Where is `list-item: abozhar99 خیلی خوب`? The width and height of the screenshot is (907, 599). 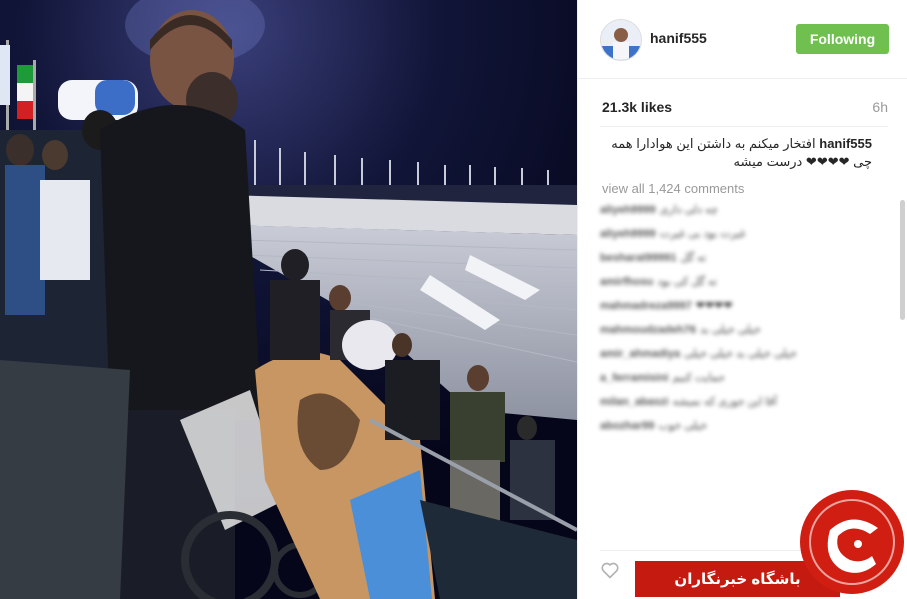
list-item: abozhar99 خیلی خوب is located at coordinates (737, 426).